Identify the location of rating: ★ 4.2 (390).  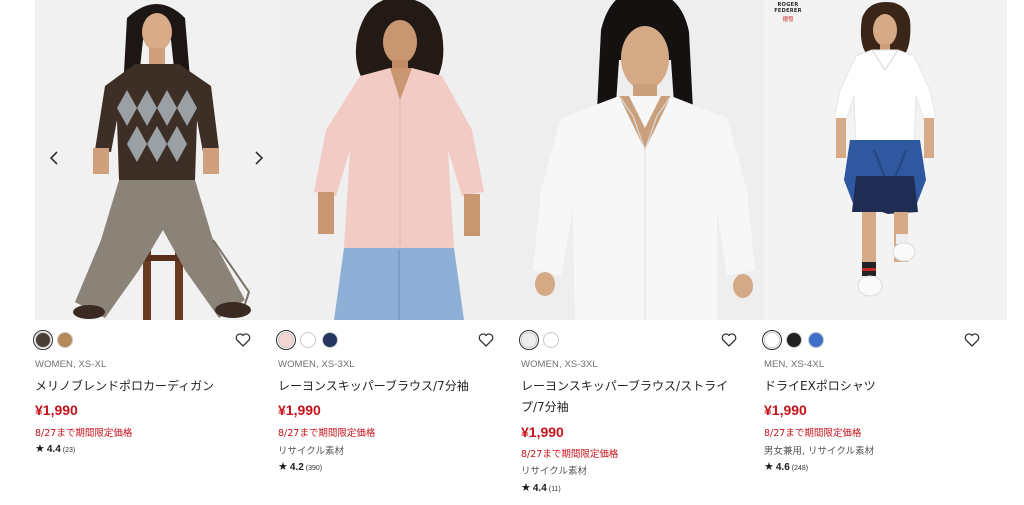
(300, 466).